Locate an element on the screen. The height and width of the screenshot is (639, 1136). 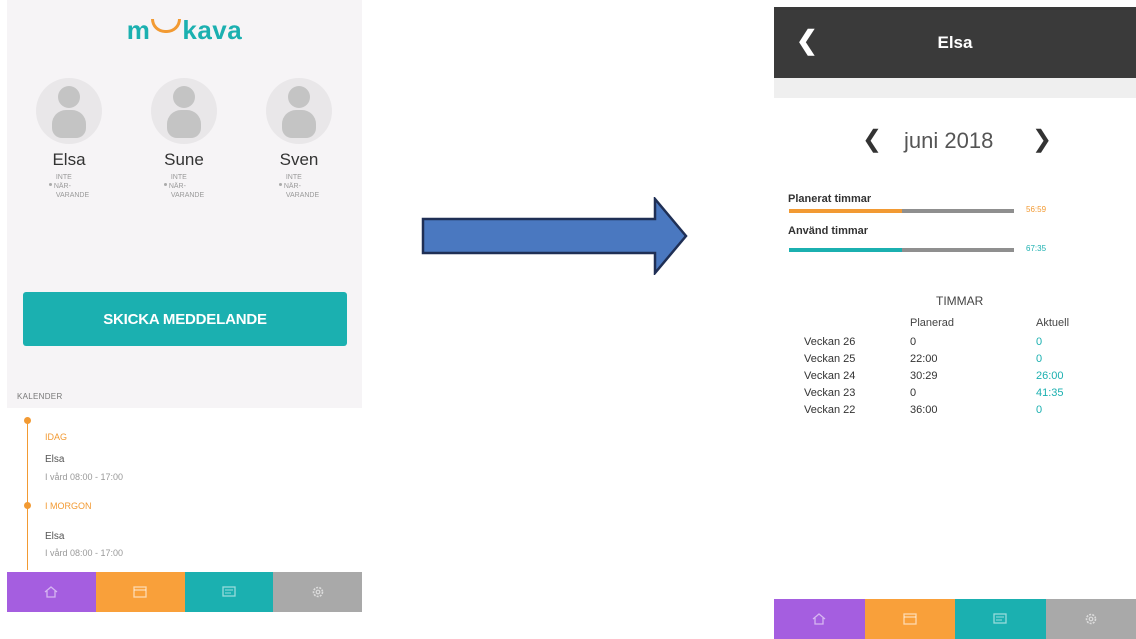
person-name: Elsa is located at coordinates (69, 159).